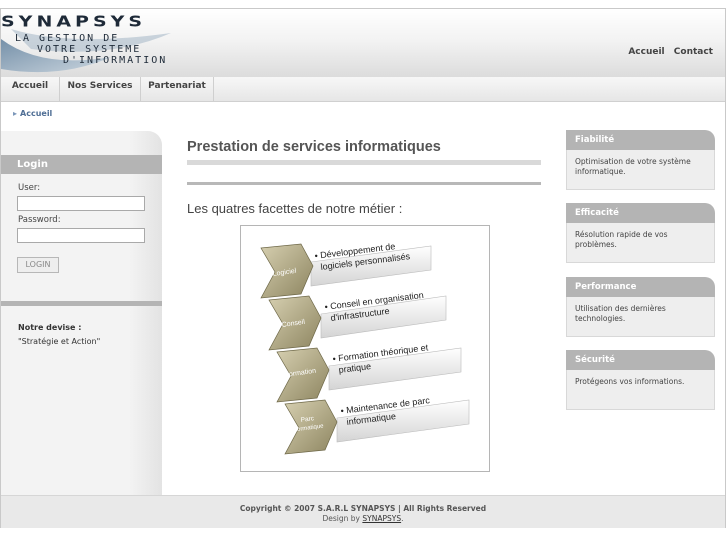  Describe the element at coordinates (59, 341) in the screenshot. I see `devise-text: "Stratégie et Action"` at that location.